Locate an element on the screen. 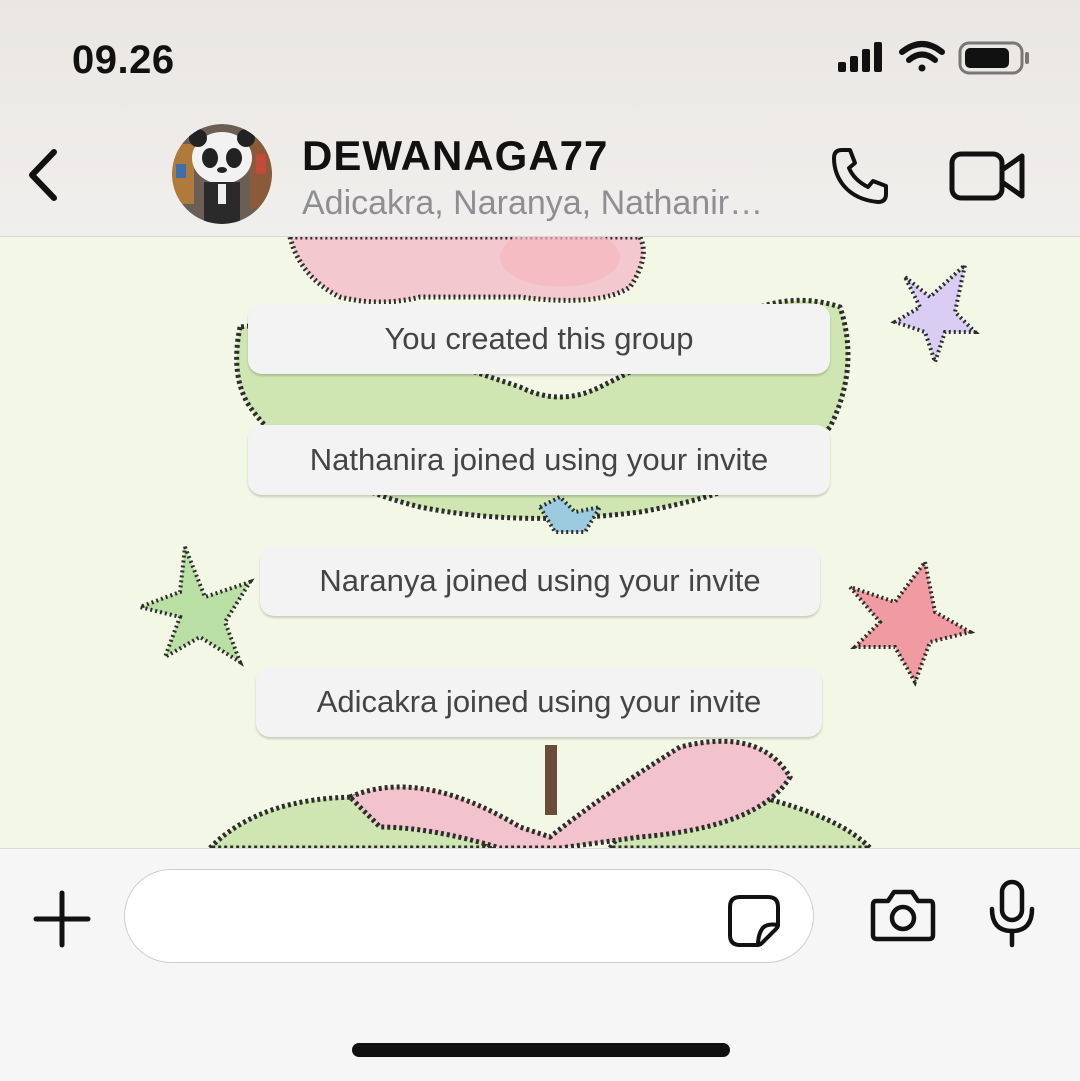  system-message: Naranya joined using your invite is located at coordinates (540, 581).